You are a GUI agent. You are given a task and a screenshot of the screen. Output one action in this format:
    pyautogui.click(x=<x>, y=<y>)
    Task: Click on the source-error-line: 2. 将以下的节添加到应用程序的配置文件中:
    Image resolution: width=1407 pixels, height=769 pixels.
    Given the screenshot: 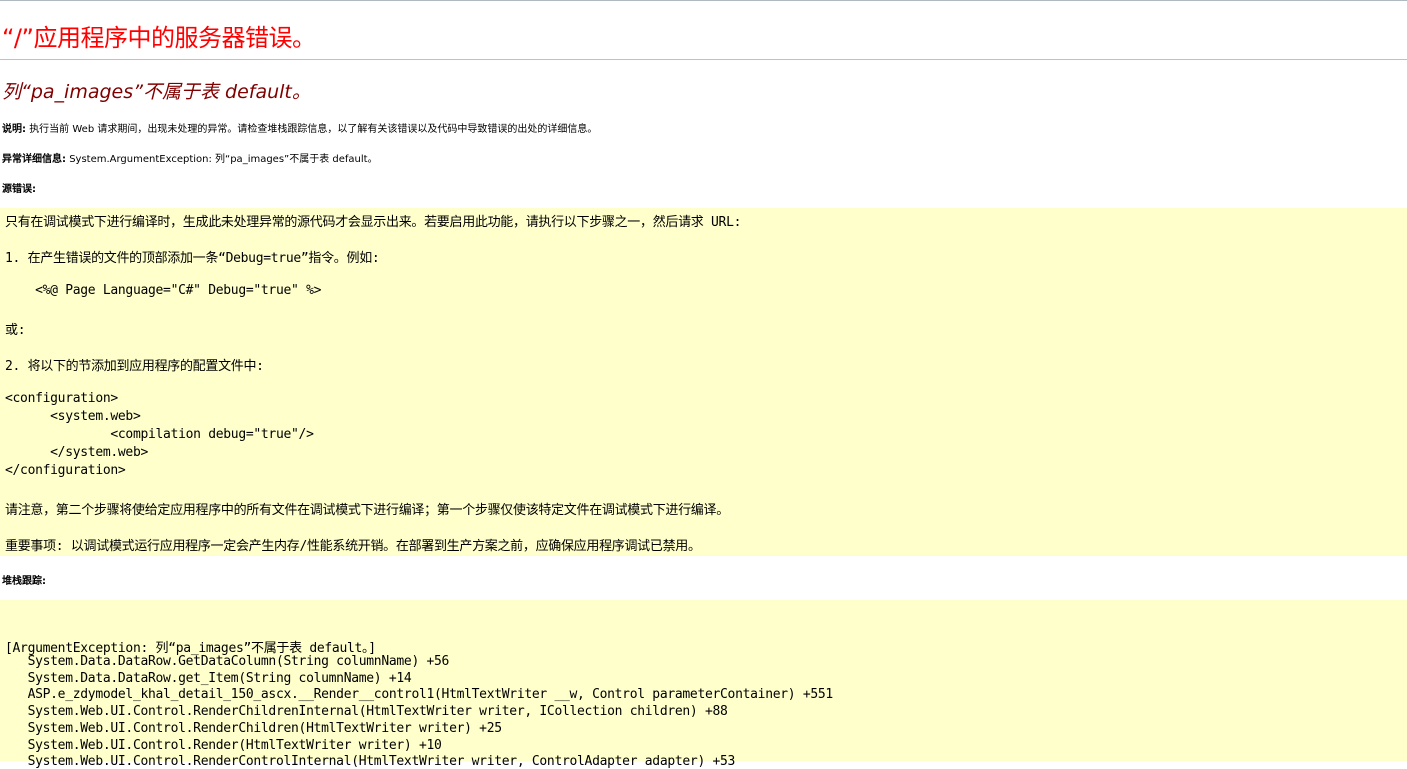 What is the action you would take?
    pyautogui.click(x=134, y=366)
    